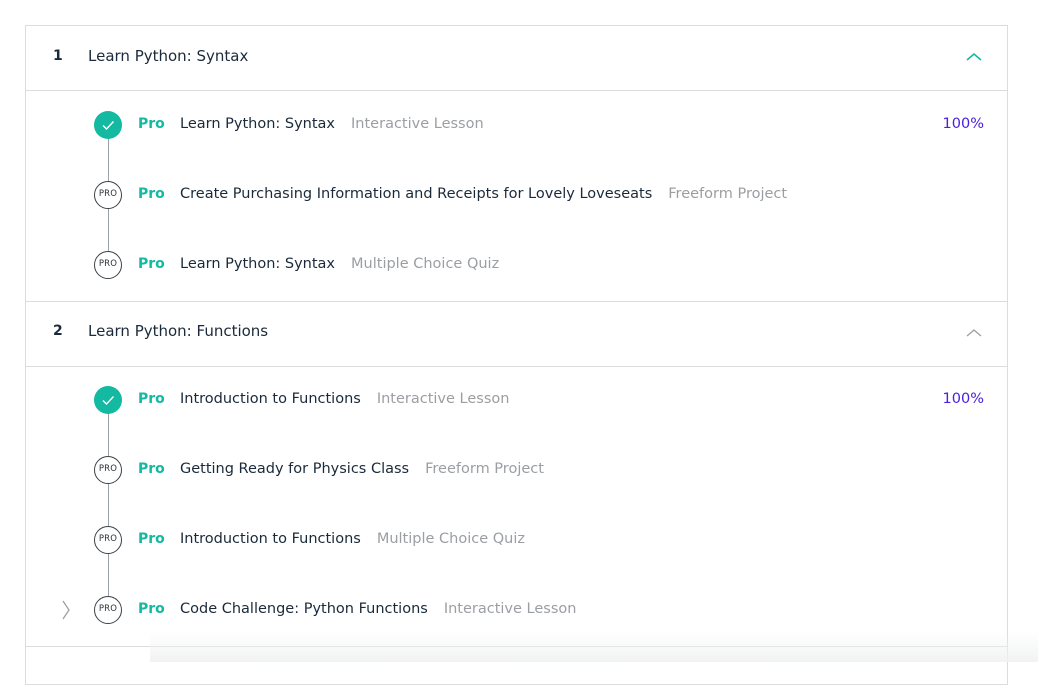  What do you see at coordinates (332, 124) in the screenshot?
I see `item-title: Learn Python: Syntax Interactive Lesson` at bounding box center [332, 124].